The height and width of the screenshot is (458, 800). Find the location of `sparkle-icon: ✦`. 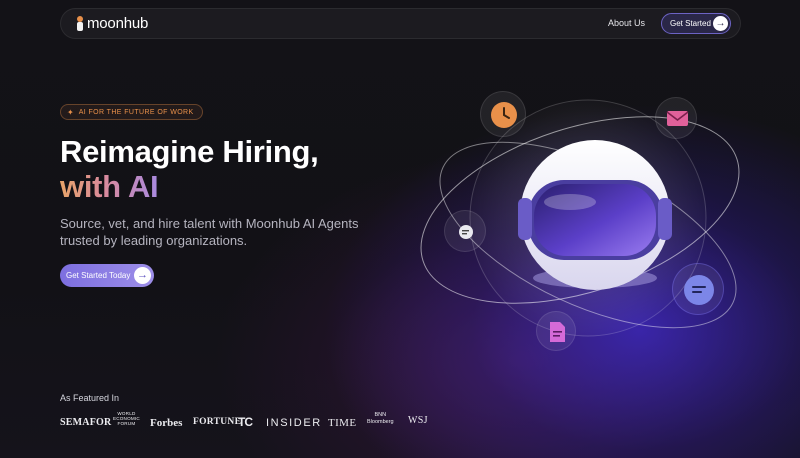

sparkle-icon: ✦ is located at coordinates (70, 112).